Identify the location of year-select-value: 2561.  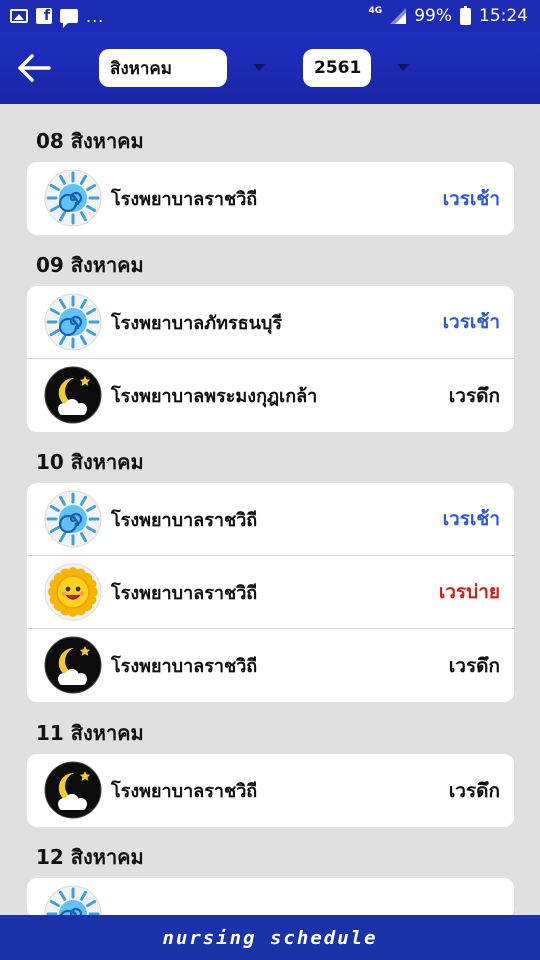
(338, 68).